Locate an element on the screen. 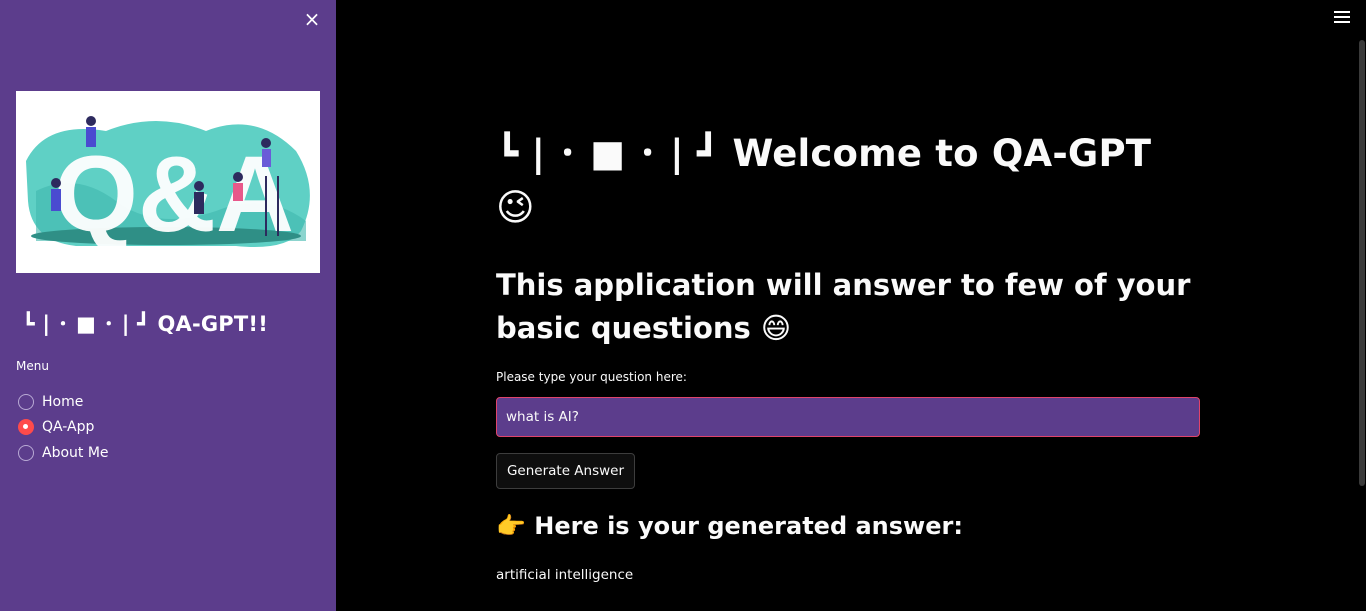 The image size is (1366, 611). generate-answer-button: Generate Answer is located at coordinates (565, 471).